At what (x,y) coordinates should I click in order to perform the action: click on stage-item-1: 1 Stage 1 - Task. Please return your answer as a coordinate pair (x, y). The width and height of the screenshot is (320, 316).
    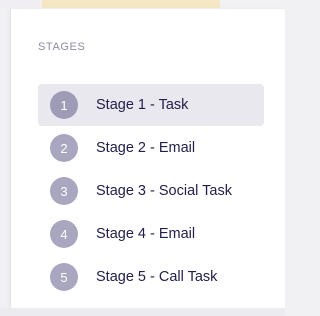
    Looking at the image, I should click on (151, 105).